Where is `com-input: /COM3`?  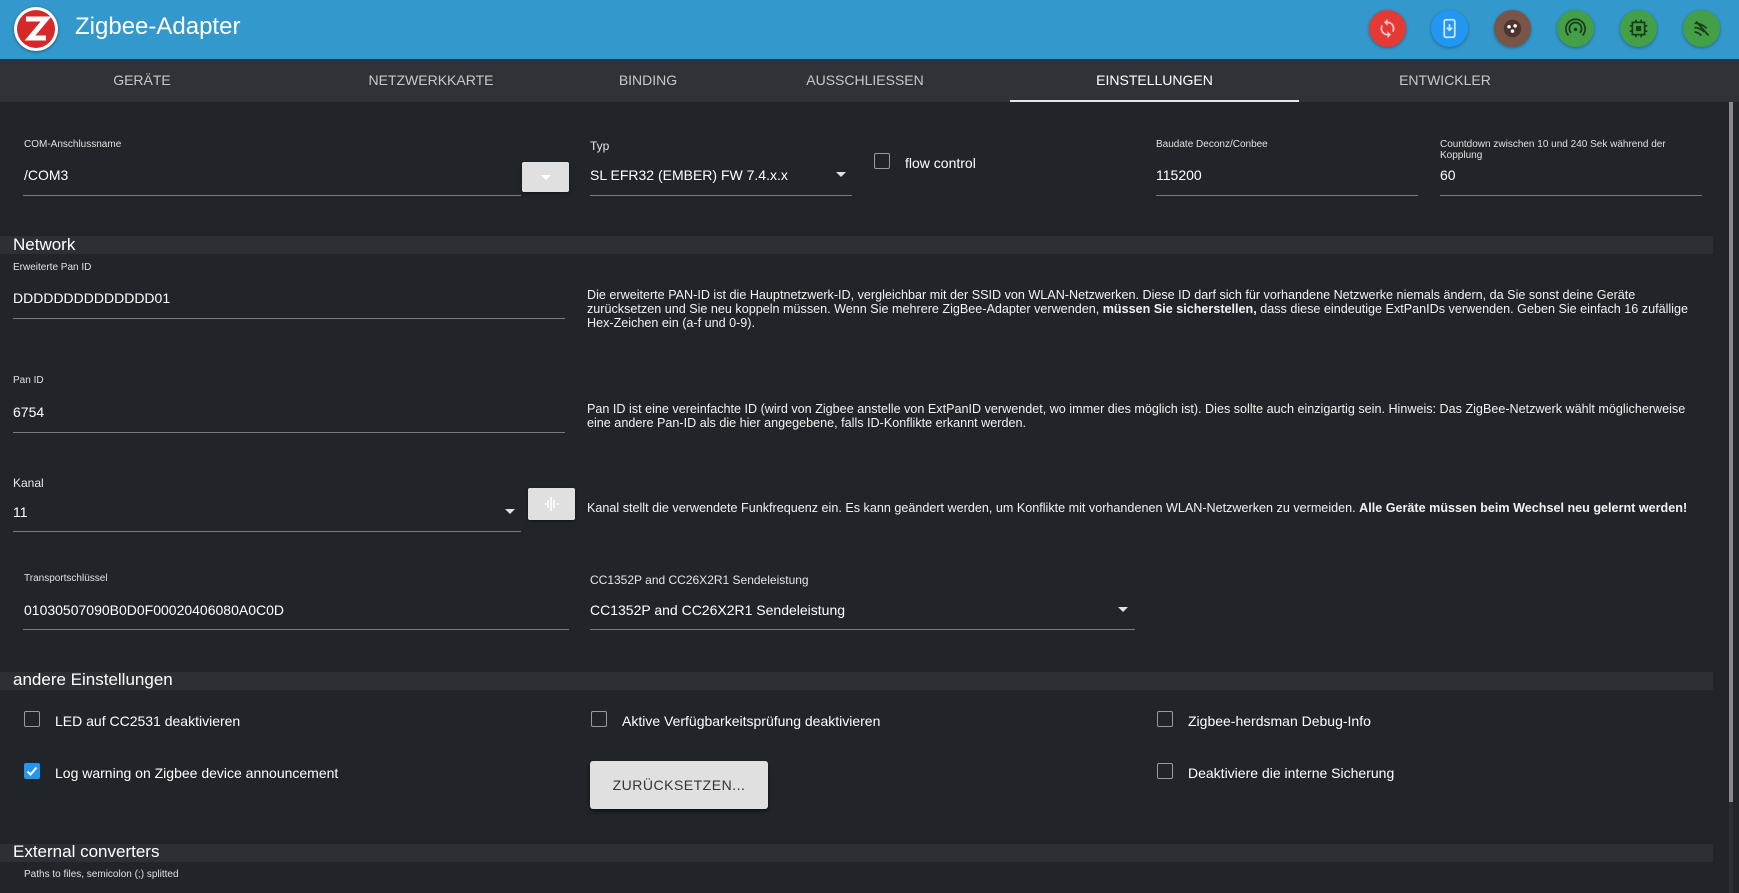
com-input: /COM3 is located at coordinates (46, 175).